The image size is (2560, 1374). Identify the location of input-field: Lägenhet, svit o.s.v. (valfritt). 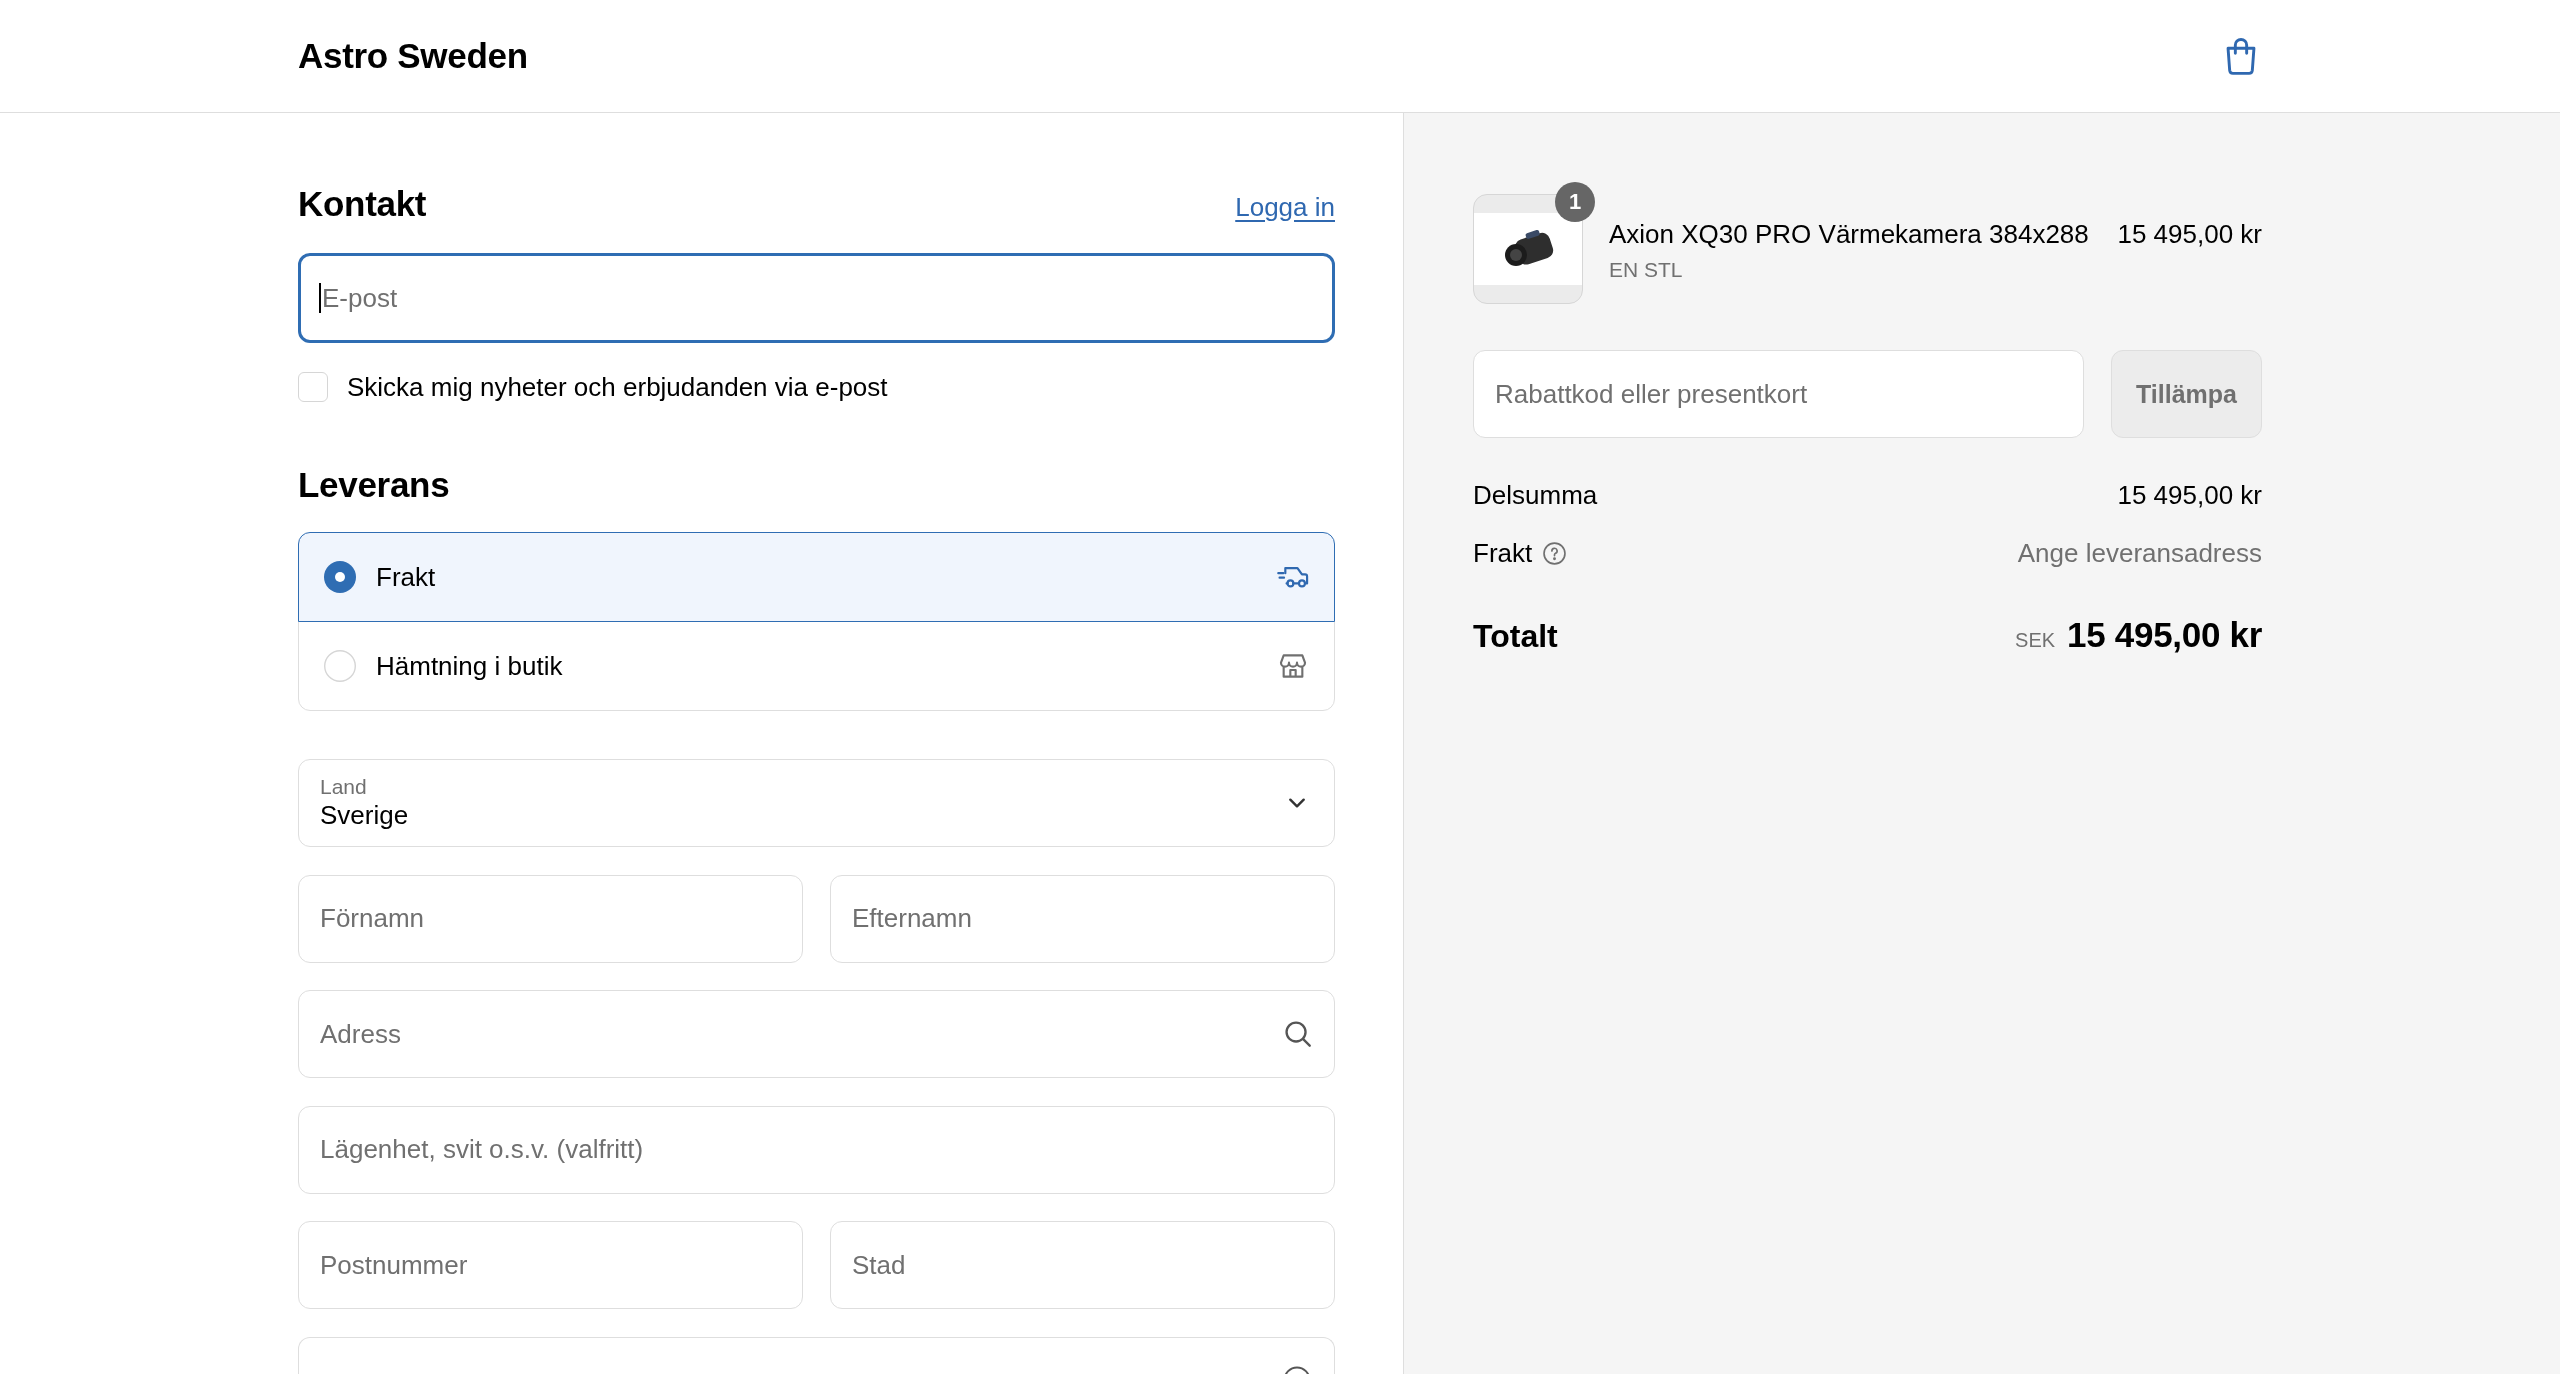
(816, 1149).